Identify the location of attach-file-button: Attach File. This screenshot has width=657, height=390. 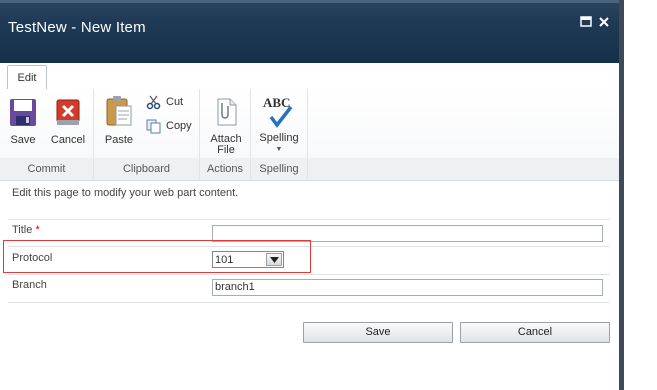
(226, 126).